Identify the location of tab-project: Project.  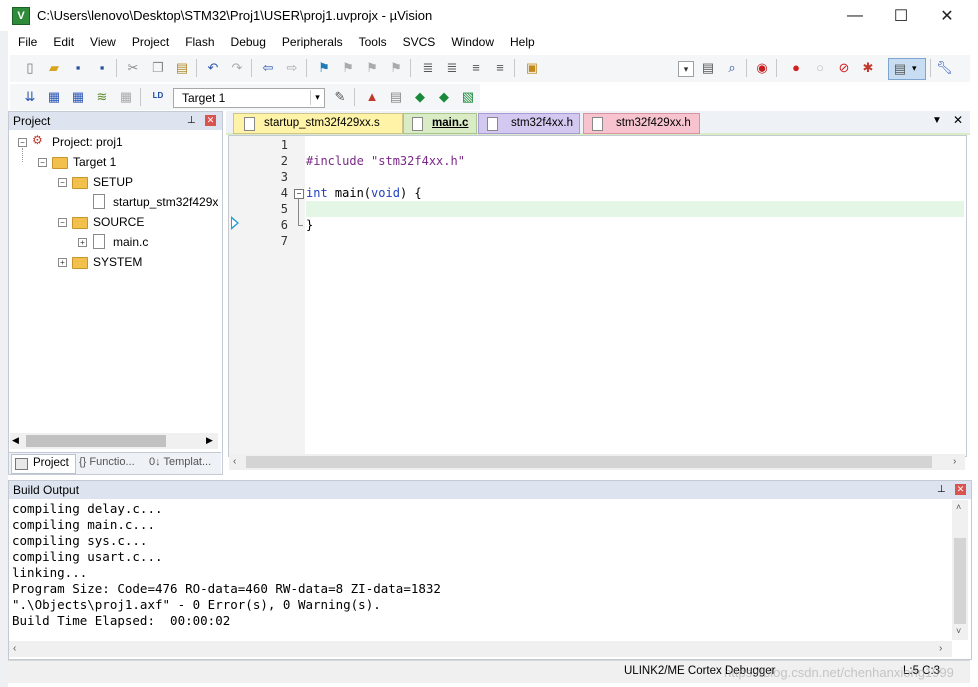
(43, 464).